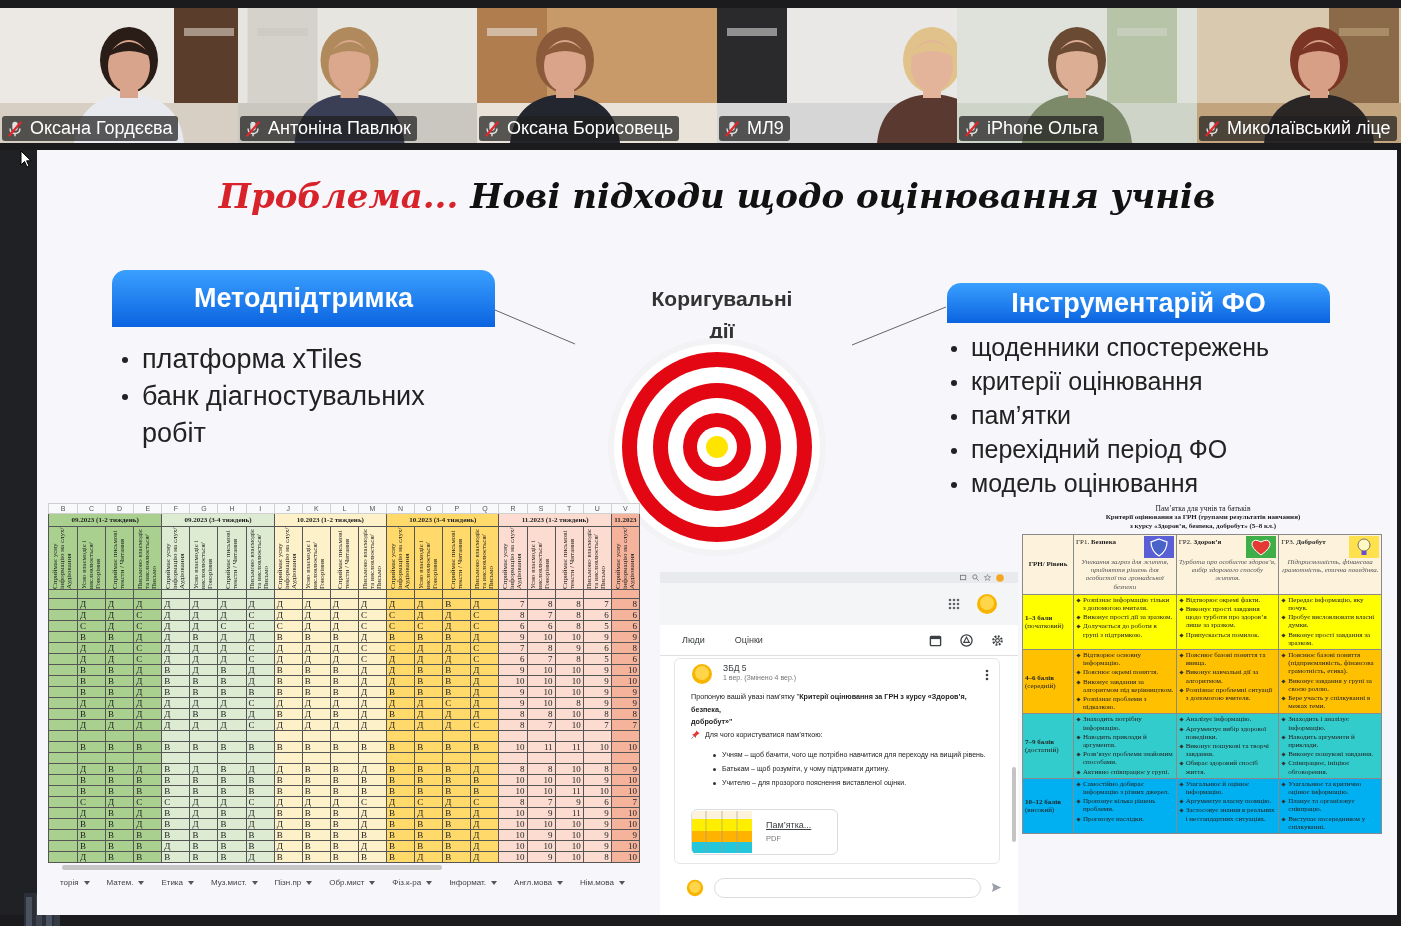 The height and width of the screenshot is (926, 1401). I want to click on search-icon, so click(975, 577).